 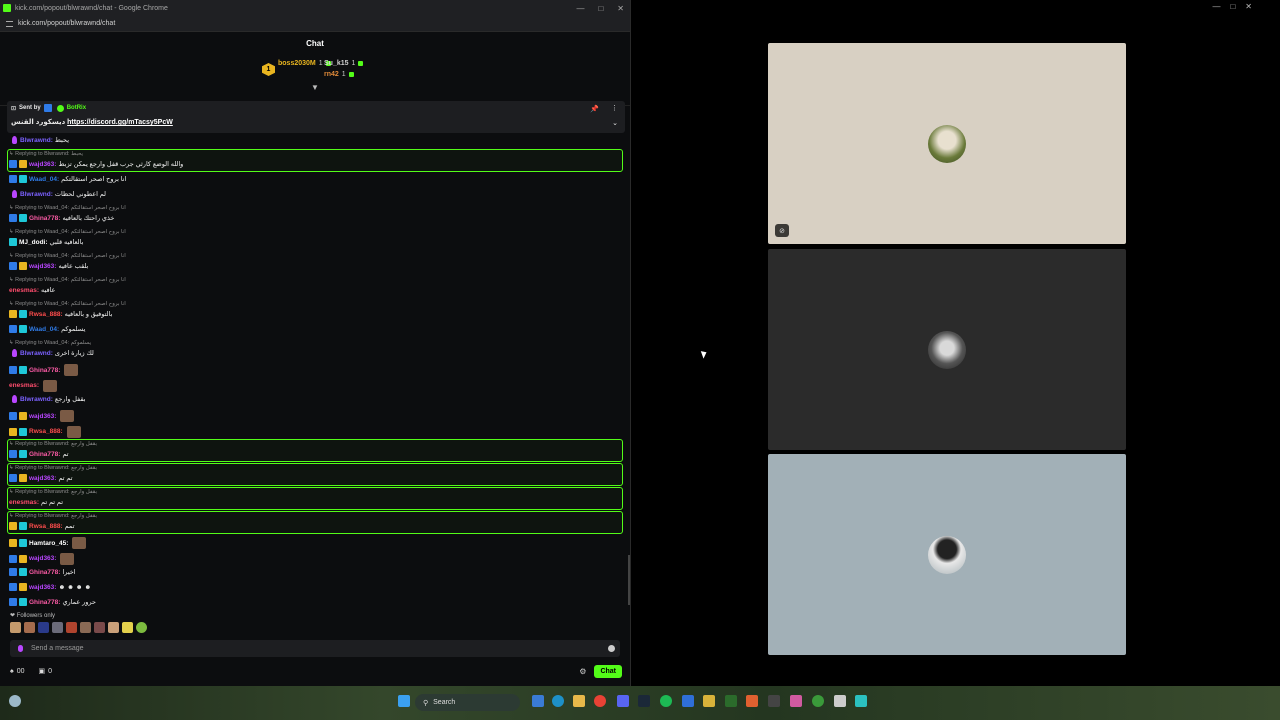 I want to click on pinned-link: https://discord.gg/mTacsy5PcW, so click(x=120, y=122).